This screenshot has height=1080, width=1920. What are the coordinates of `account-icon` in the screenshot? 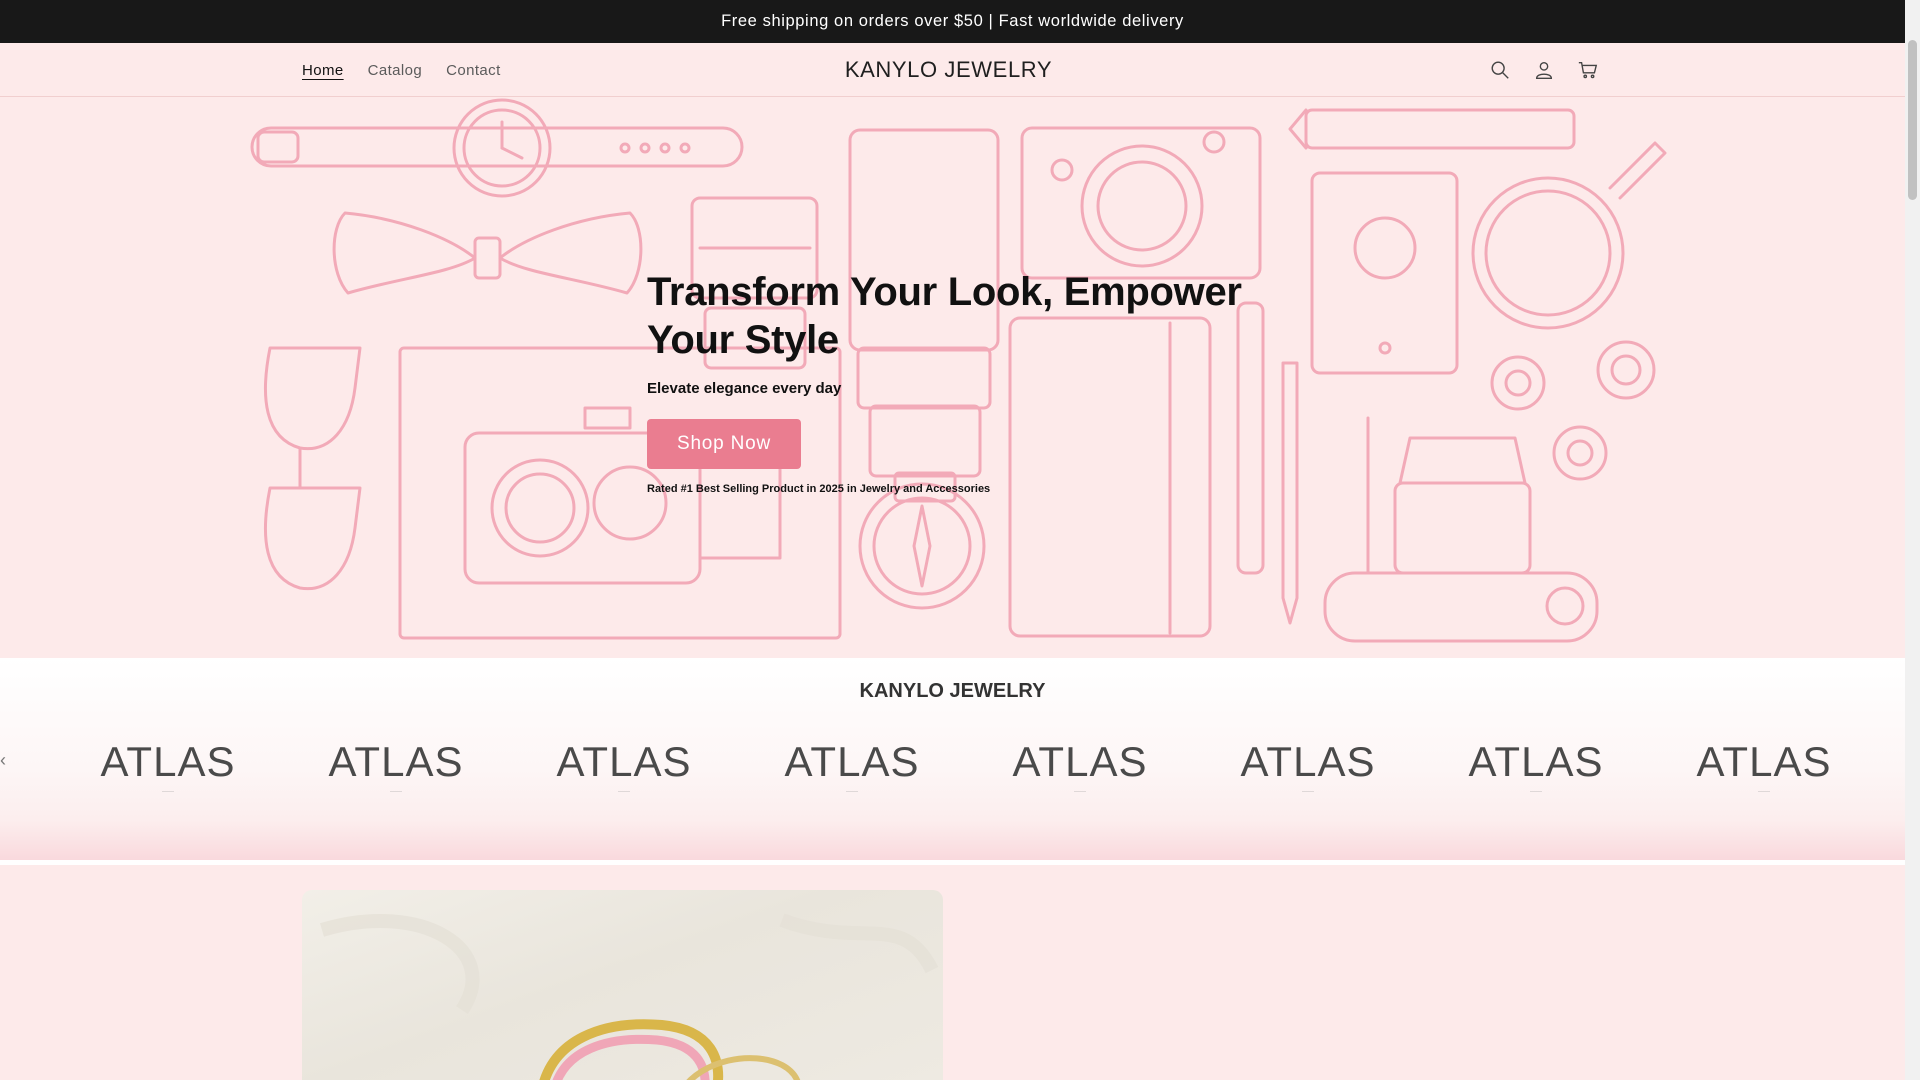 It's located at (1544, 70).